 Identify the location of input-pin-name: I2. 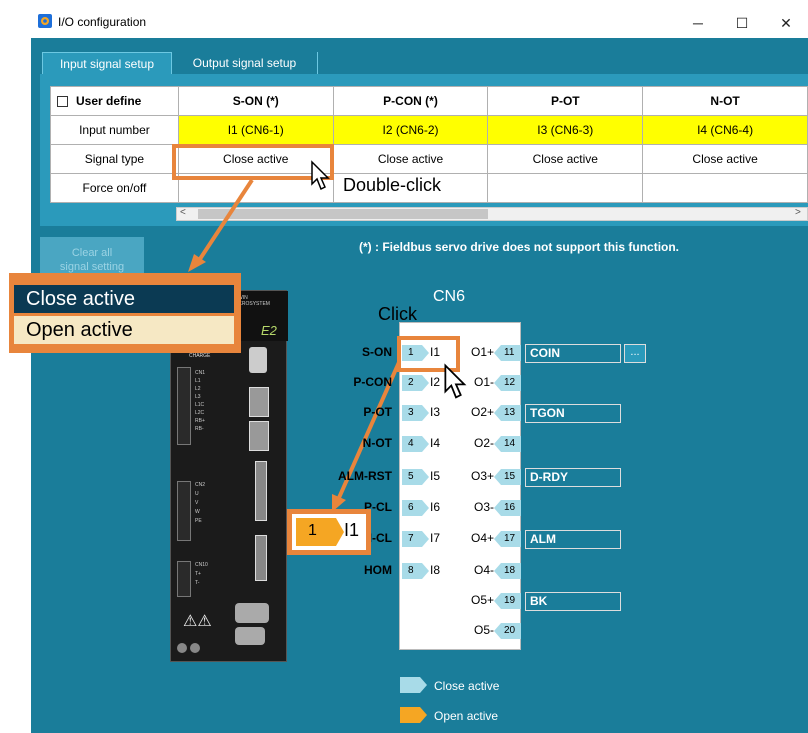
(435, 382).